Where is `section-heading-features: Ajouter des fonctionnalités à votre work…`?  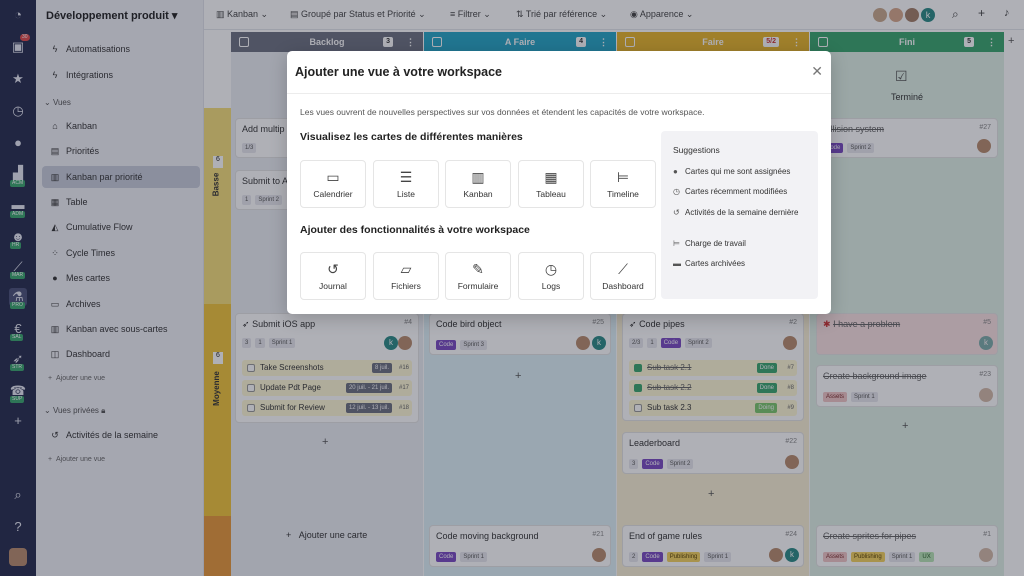
section-heading-features: Ajouter des fonctionnalités à votre work… is located at coordinates (415, 230).